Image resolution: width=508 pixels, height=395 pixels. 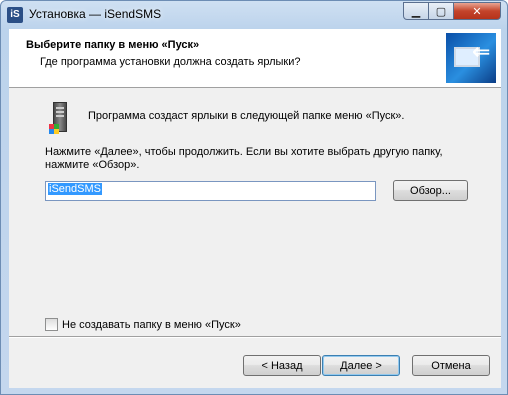 I want to click on monitor-arrow-icon: ⇐, so click(x=471, y=58).